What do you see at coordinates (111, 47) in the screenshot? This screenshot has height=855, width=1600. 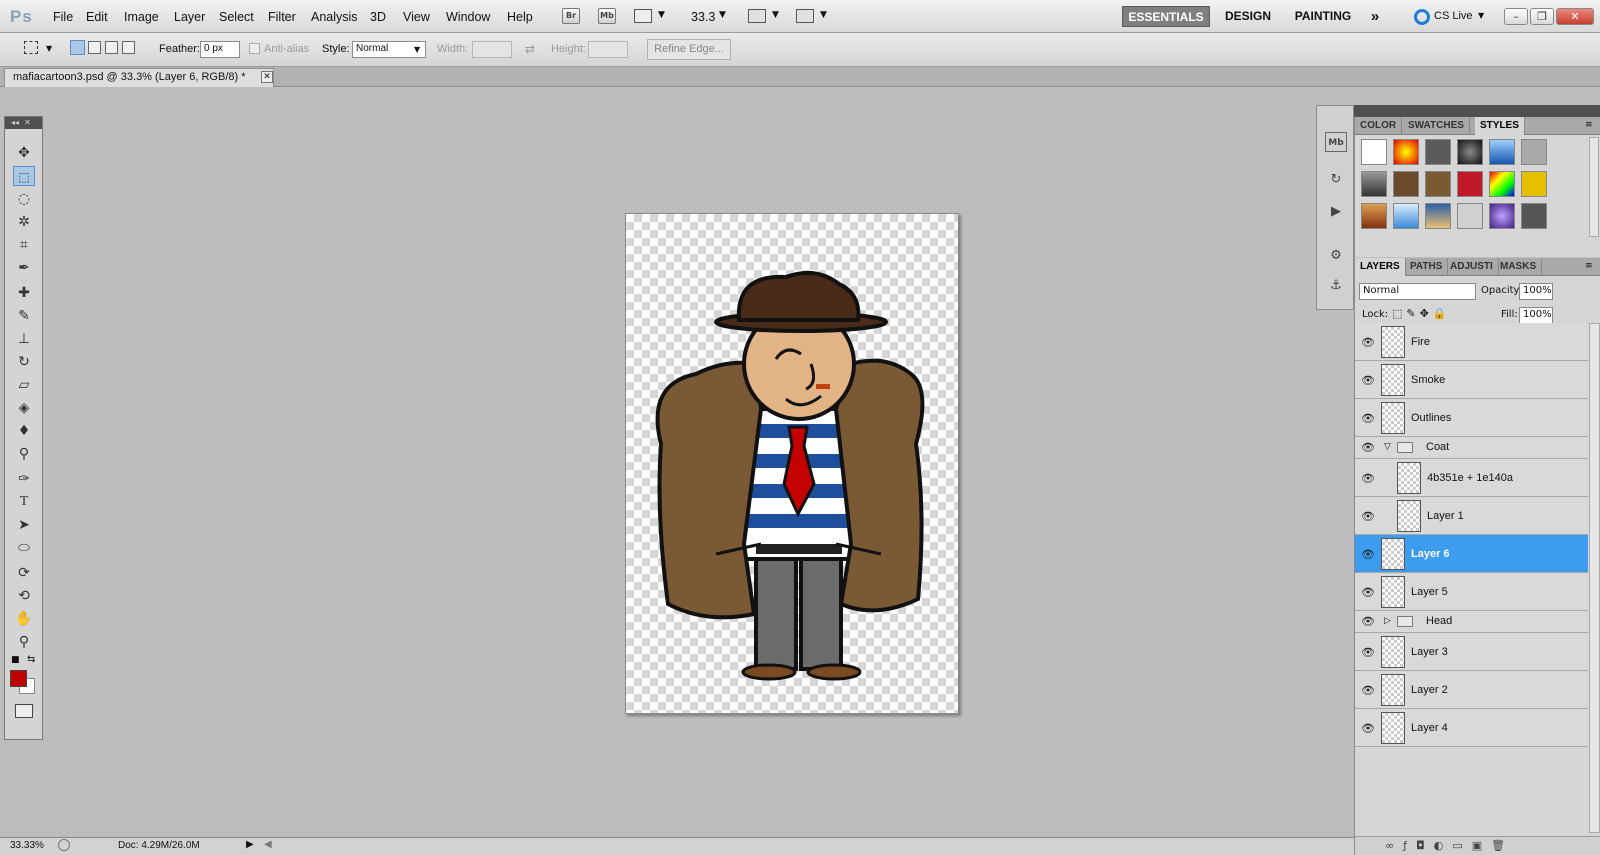 I see `subtract-selection-icon` at bounding box center [111, 47].